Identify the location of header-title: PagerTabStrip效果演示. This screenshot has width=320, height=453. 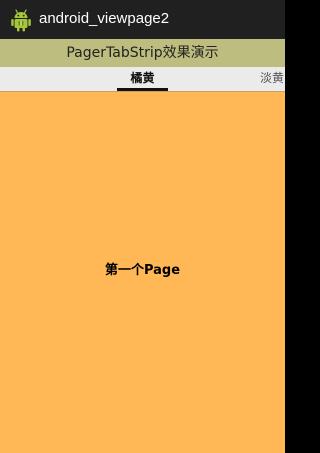
(142, 53).